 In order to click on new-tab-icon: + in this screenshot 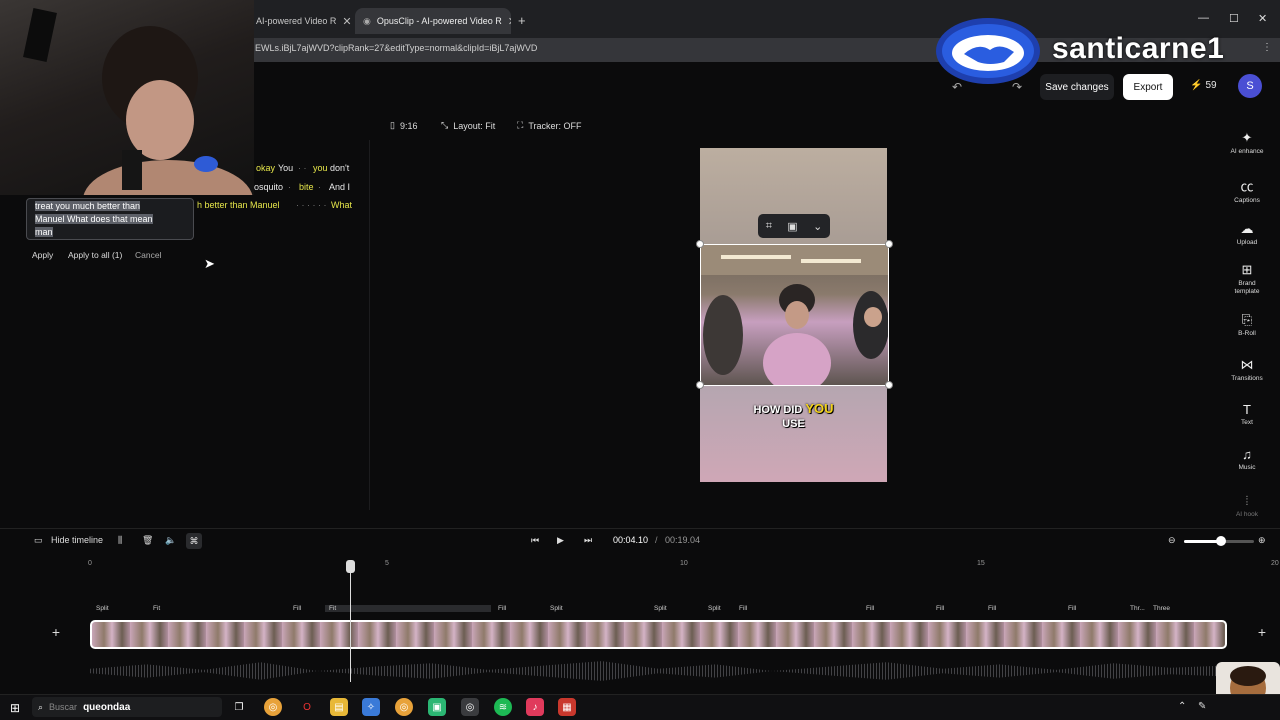, I will do `click(522, 20)`.